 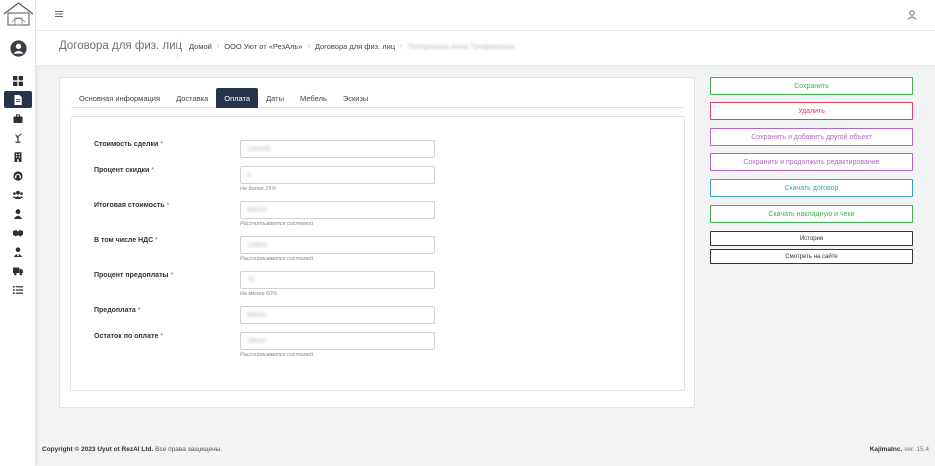 I want to click on tab-3: Даты, so click(x=275, y=98).